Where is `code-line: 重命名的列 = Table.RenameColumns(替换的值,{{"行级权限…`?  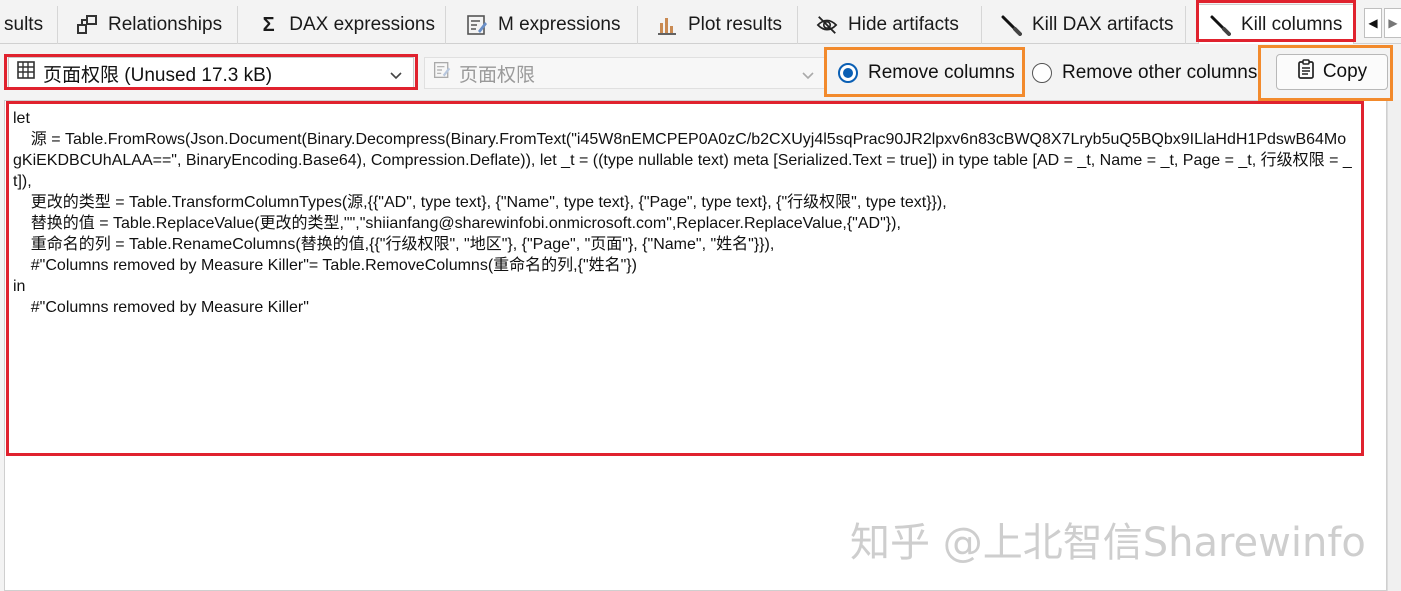 code-line: 重命名的列 = Table.RenameColumns(替换的值,{{"行级权限… is located at coordinates (394, 244).